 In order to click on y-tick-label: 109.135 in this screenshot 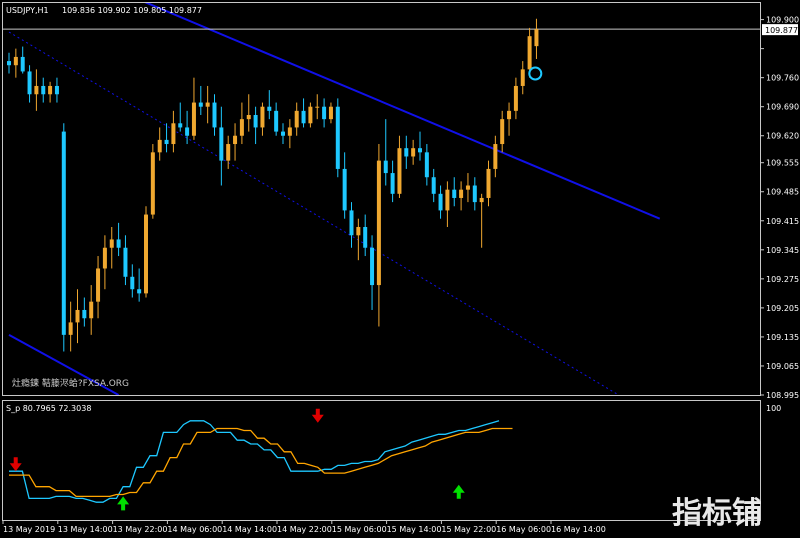, I will do `click(782, 337)`.